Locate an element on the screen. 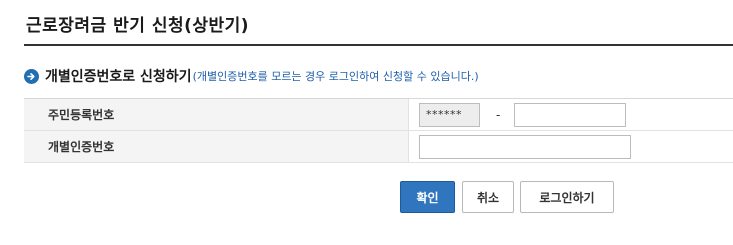  section-heading-note: (개별인증번호를 모르는 경우 로그인하여 신청할 수 있습니다.) is located at coordinates (335, 76).